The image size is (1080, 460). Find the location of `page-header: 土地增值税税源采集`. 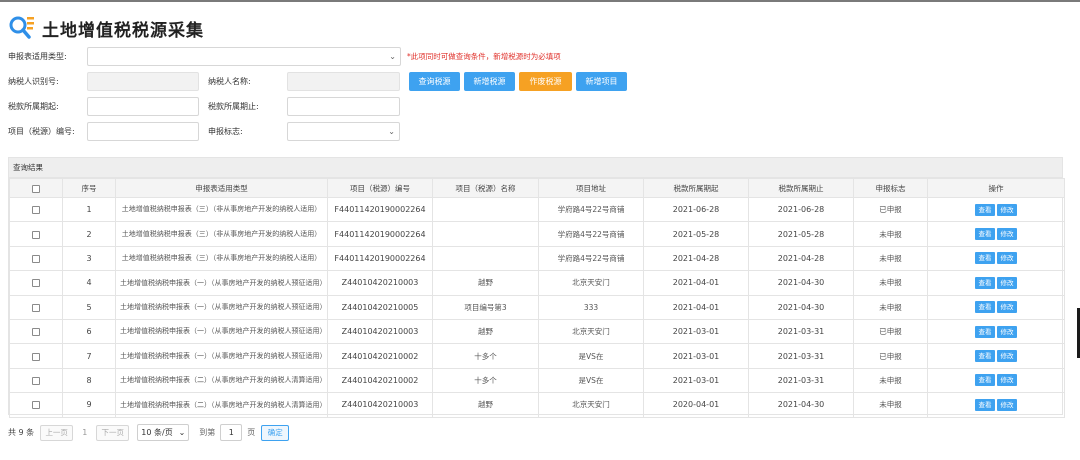

page-header: 土地增值税税源采集 is located at coordinates (106, 28).